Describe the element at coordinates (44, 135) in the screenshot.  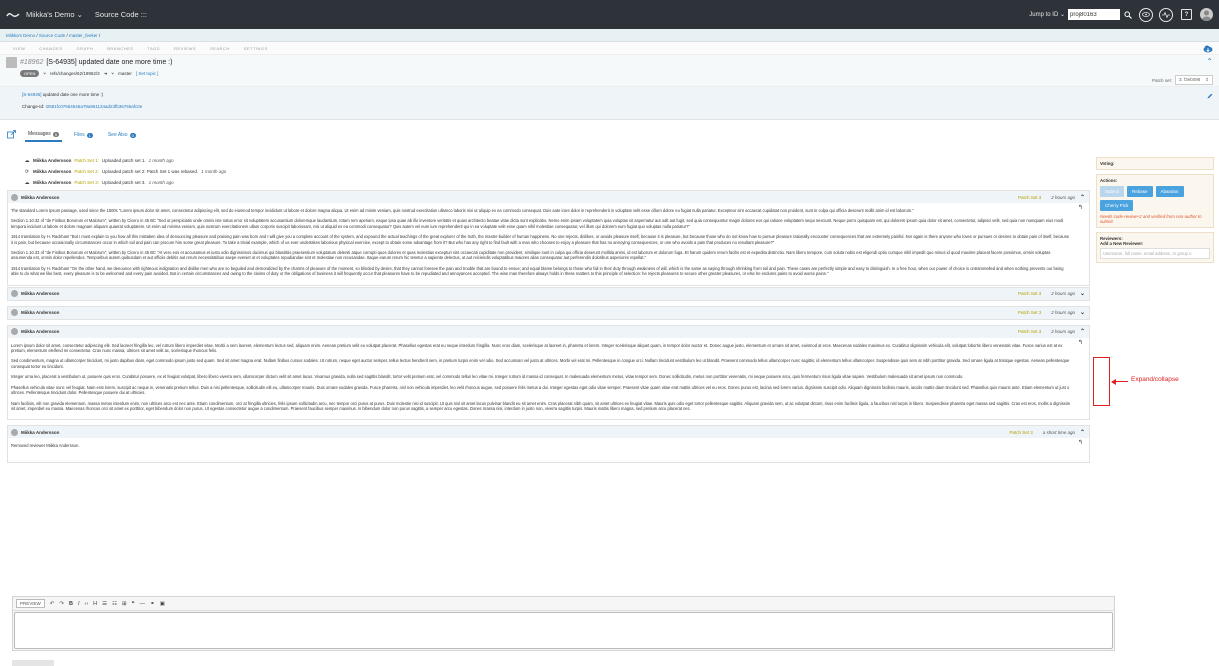
I see `tab-messages: Messages 5` at that location.